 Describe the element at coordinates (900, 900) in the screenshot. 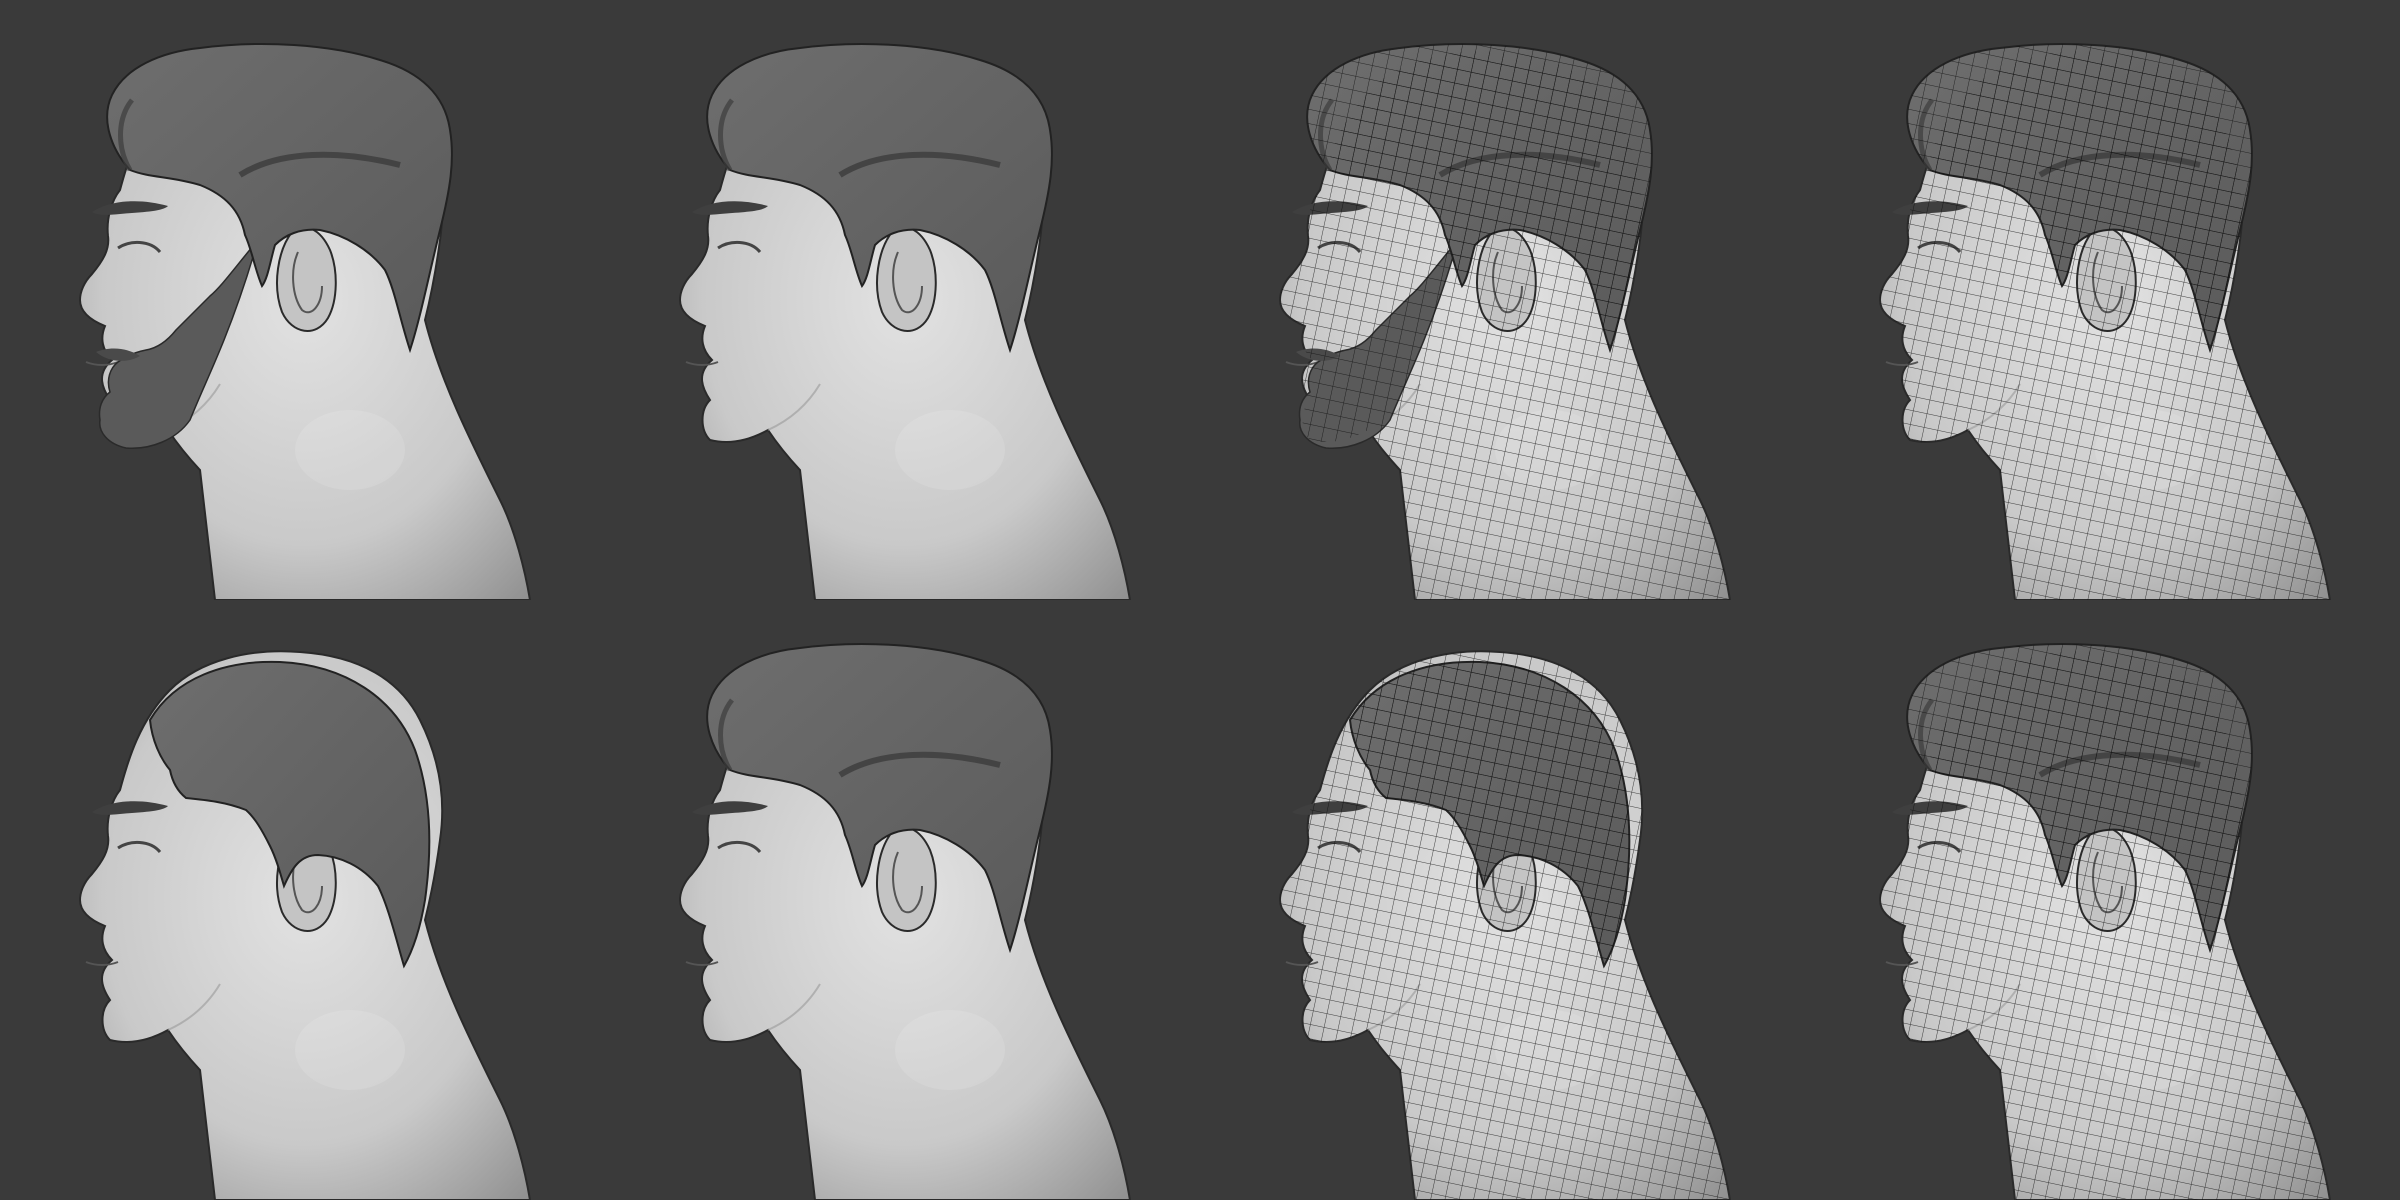

I see `render-view-r2-c2` at that location.